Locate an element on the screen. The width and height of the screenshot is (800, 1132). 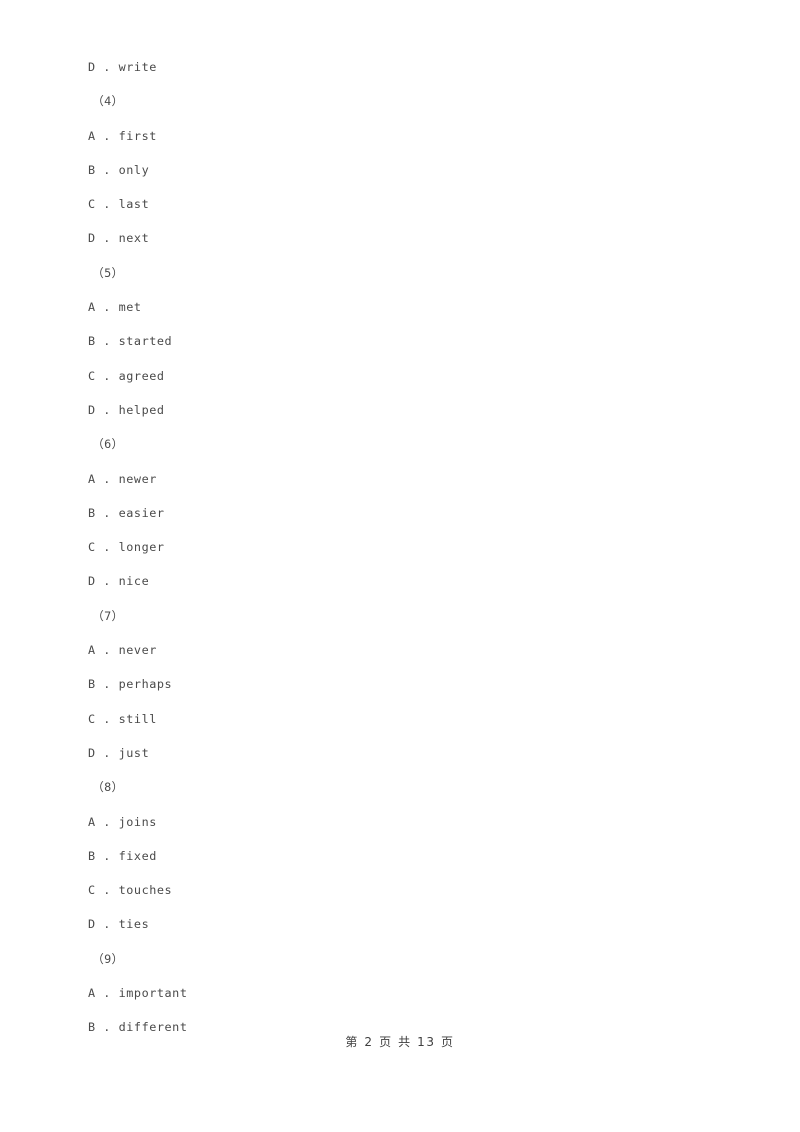
answer-option: A . newer is located at coordinates (122, 478).